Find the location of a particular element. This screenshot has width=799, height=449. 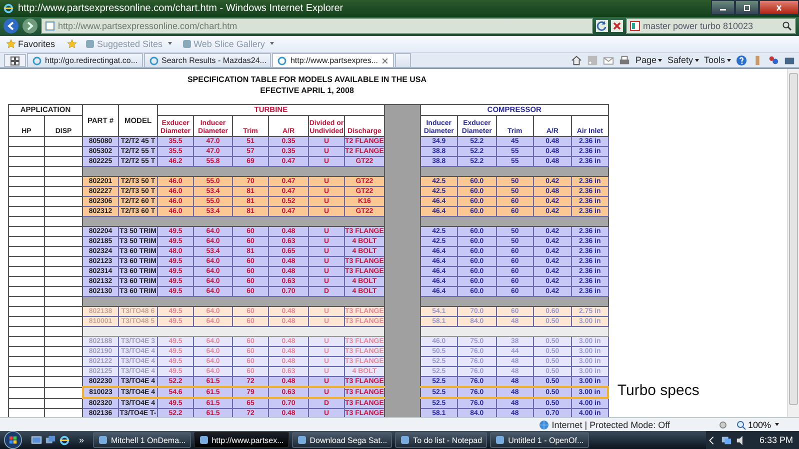

search-icon is located at coordinates (787, 26).